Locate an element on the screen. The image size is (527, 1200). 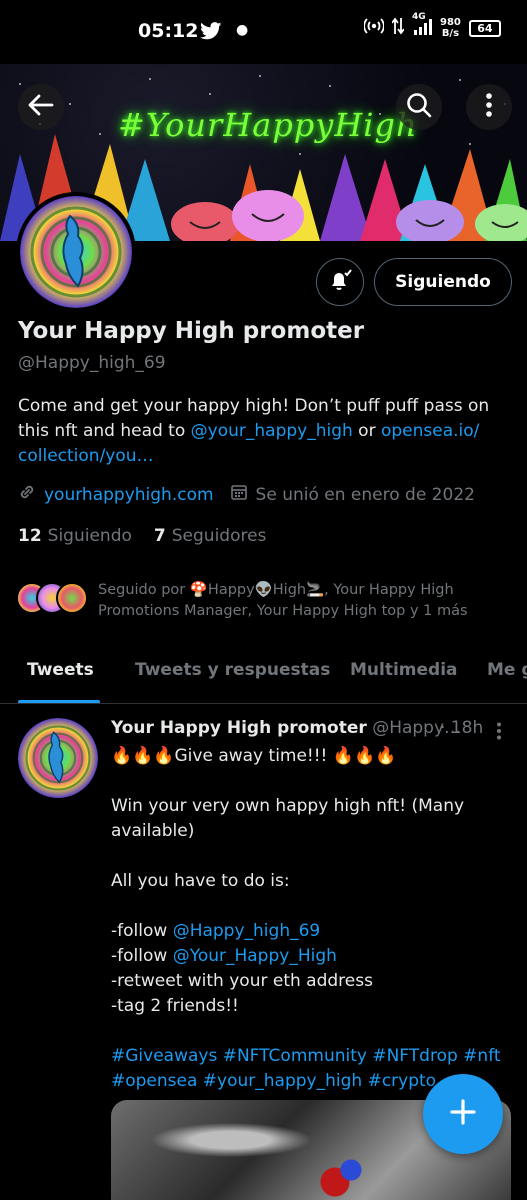
tweet-line: -retweet with your eth address is located at coordinates (242, 981).